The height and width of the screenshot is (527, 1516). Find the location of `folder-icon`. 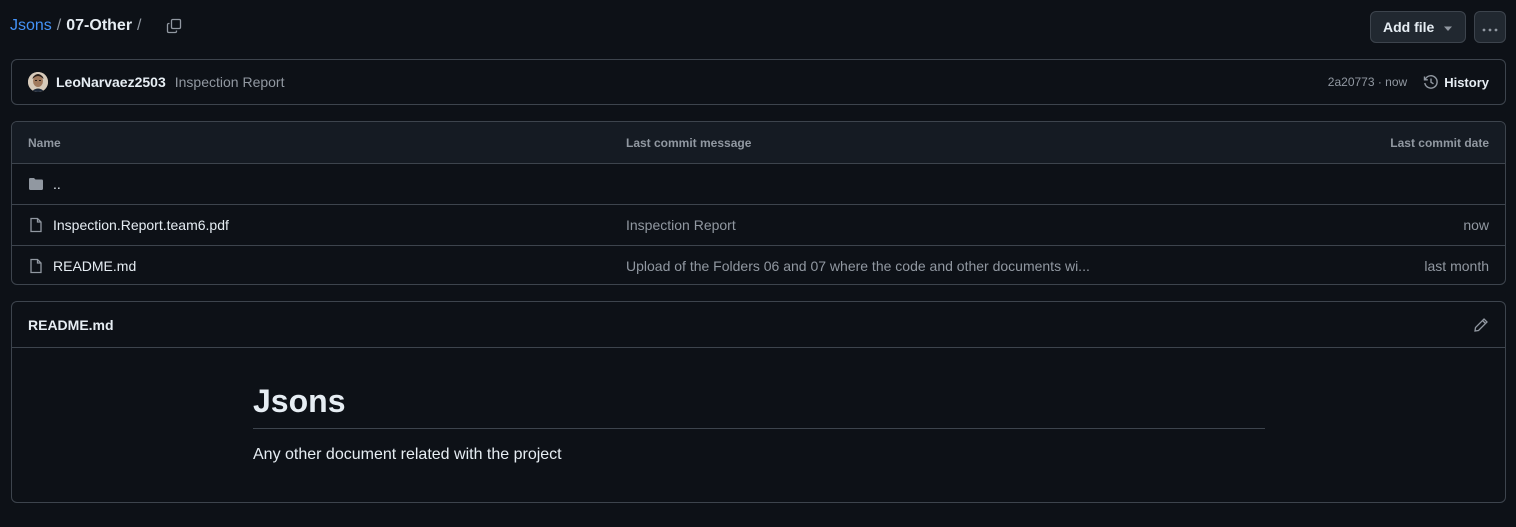

folder-icon is located at coordinates (36, 184).